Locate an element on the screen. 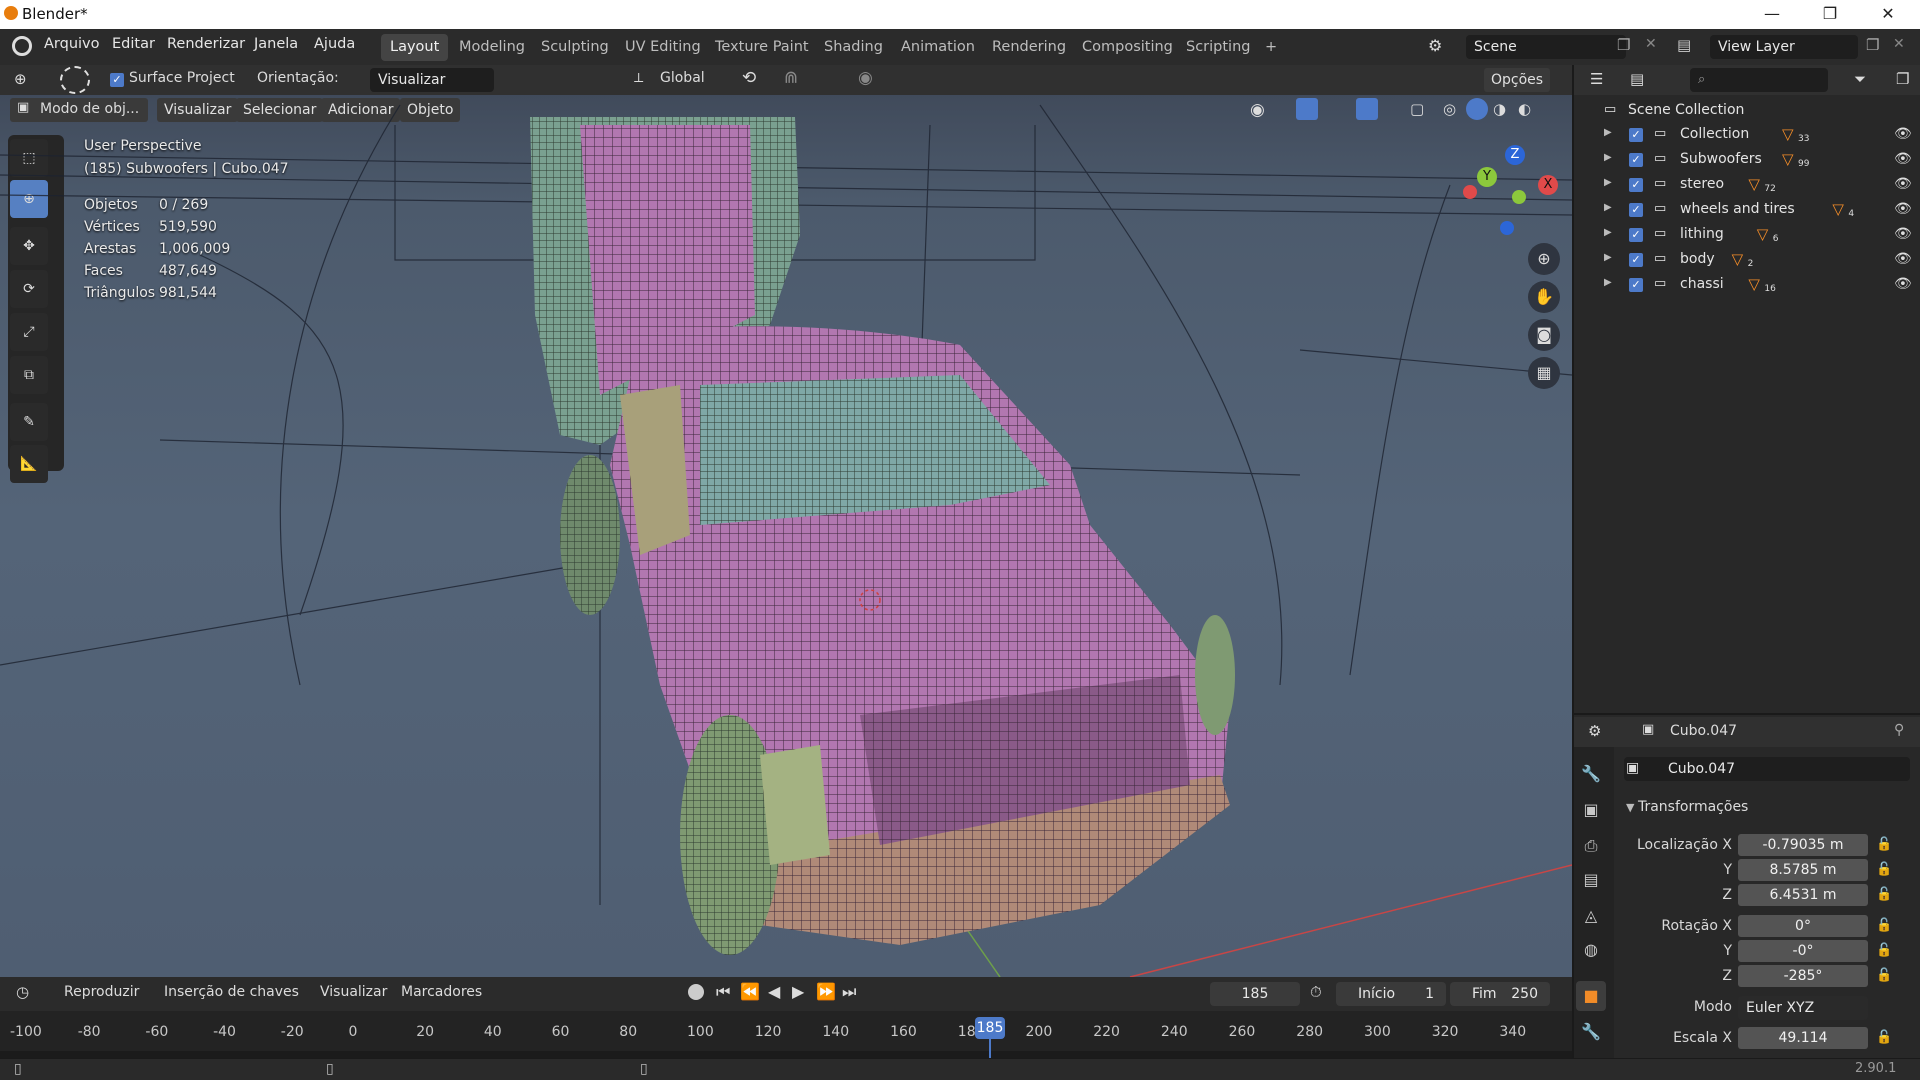  outliner-search-input: ⌕ is located at coordinates (1759, 80).